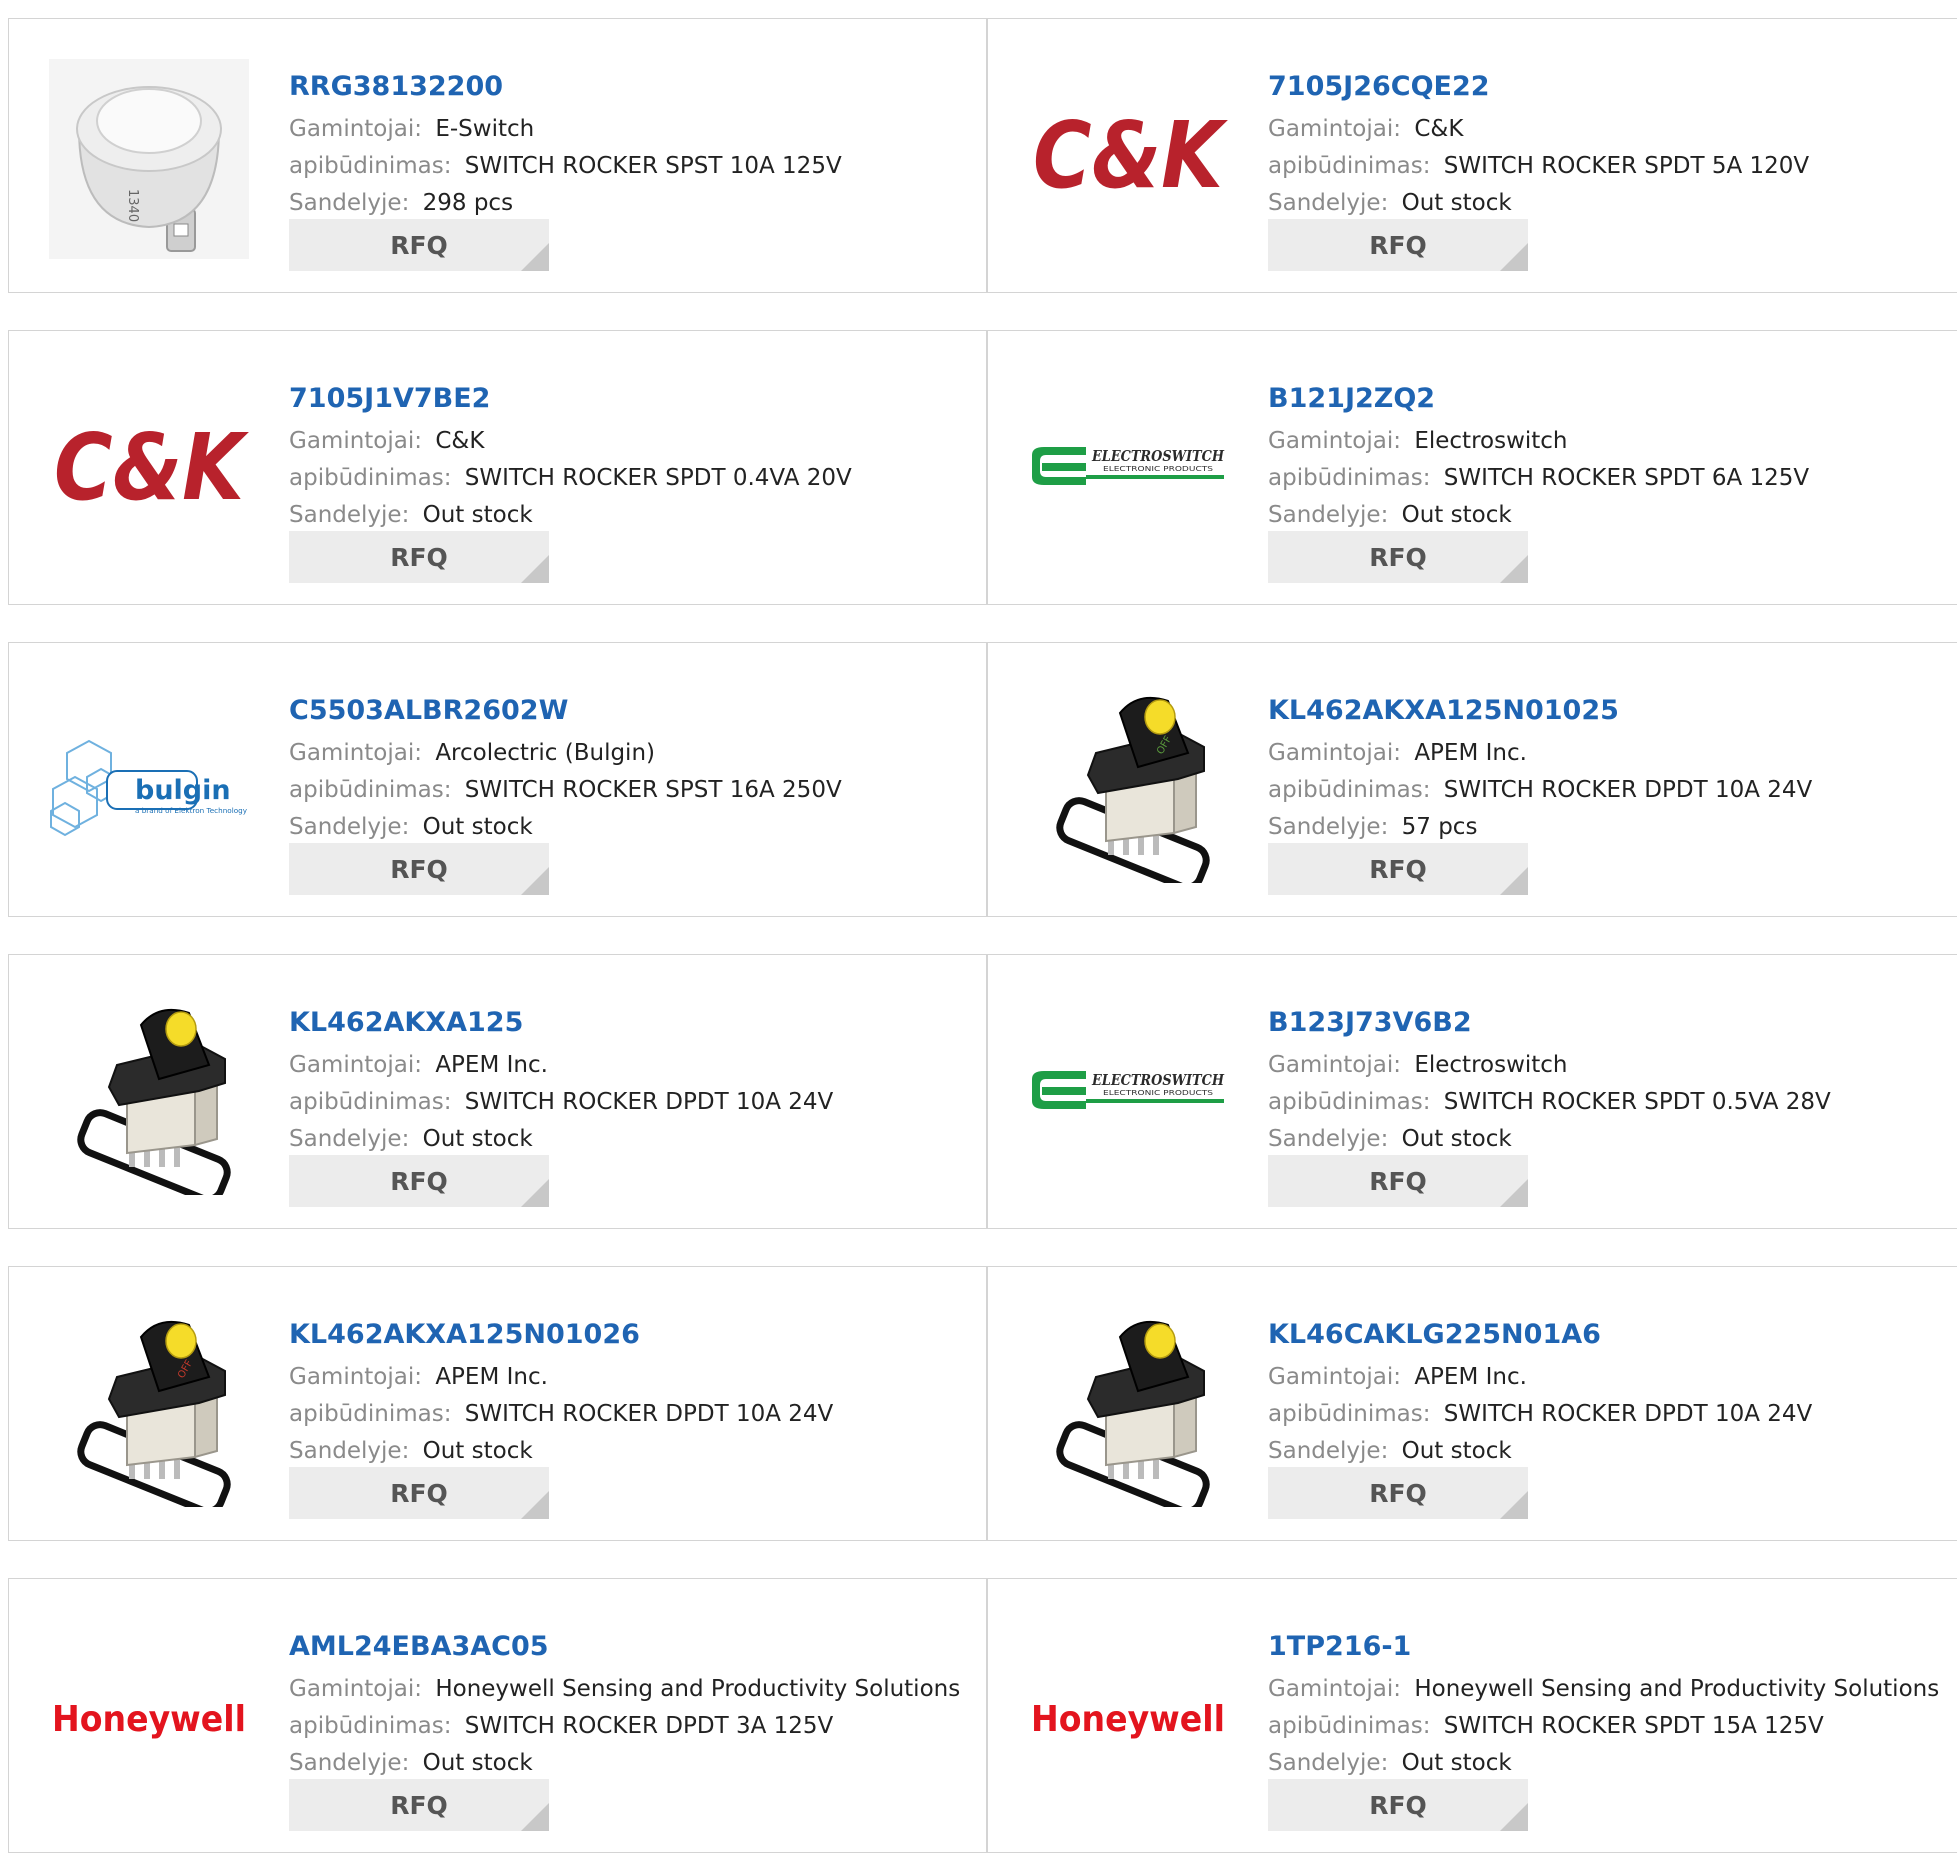 This screenshot has width=1957, height=1853. Describe the element at coordinates (1611, 1023) in the screenshot. I see `part-number-link: B123J73V6B2` at that location.